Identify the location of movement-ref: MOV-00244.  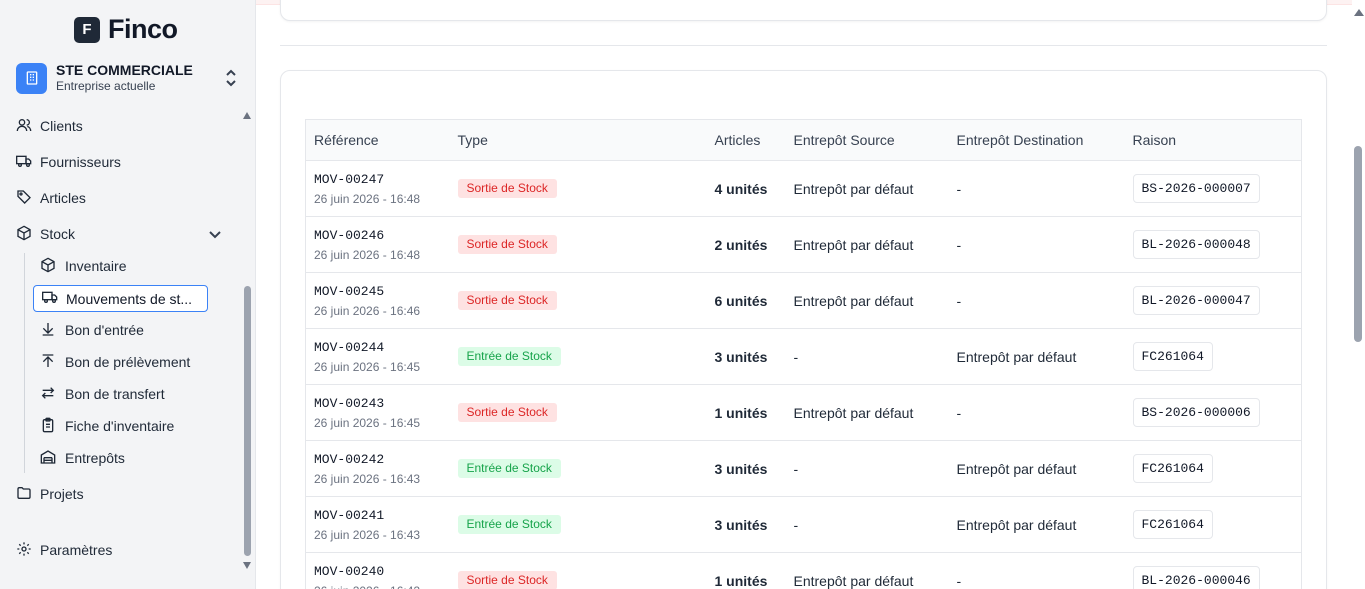
(382, 347).